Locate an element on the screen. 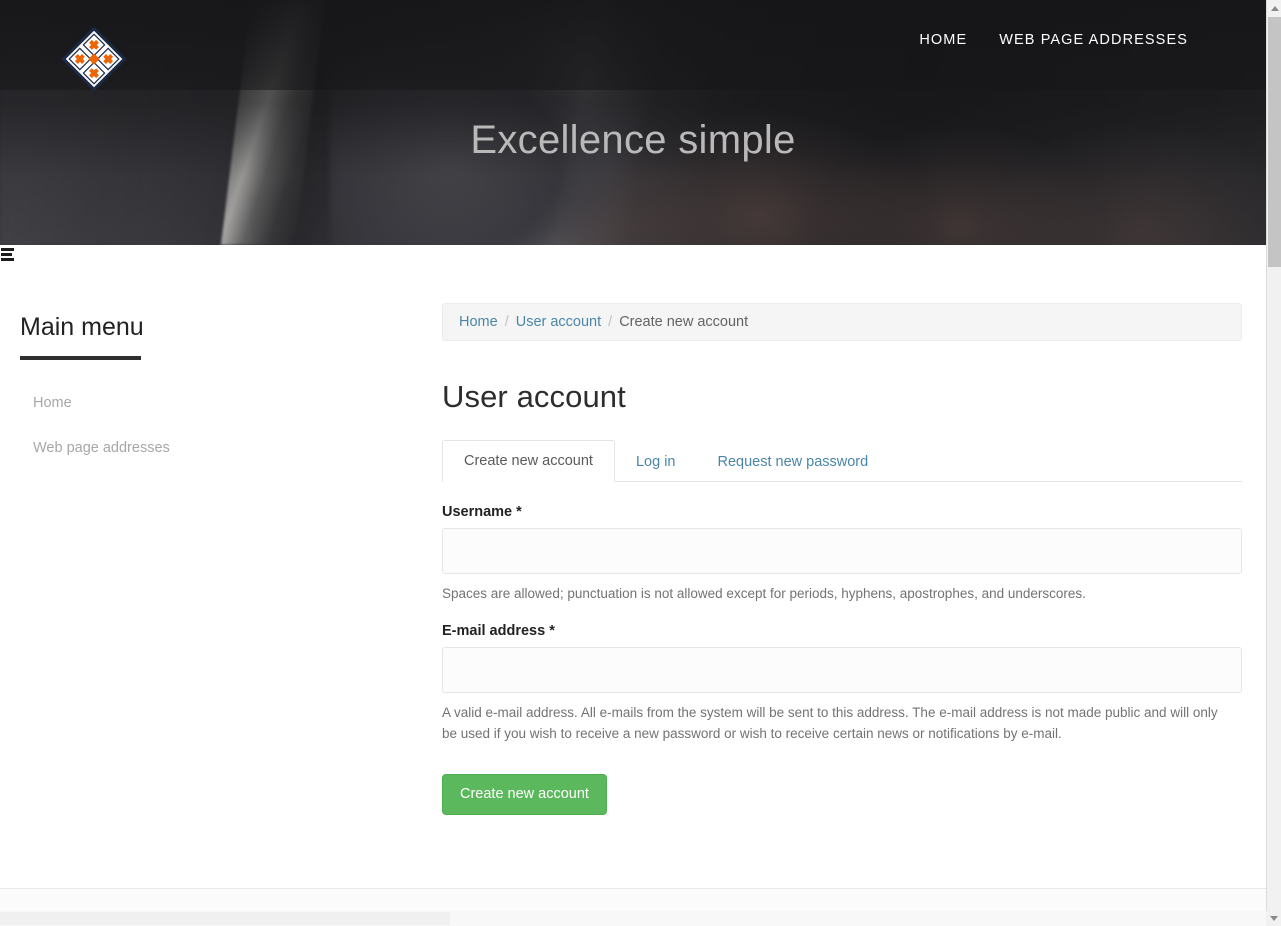 The image size is (1281, 926). sidebar-item-home-link: Home is located at coordinates (46, 403).